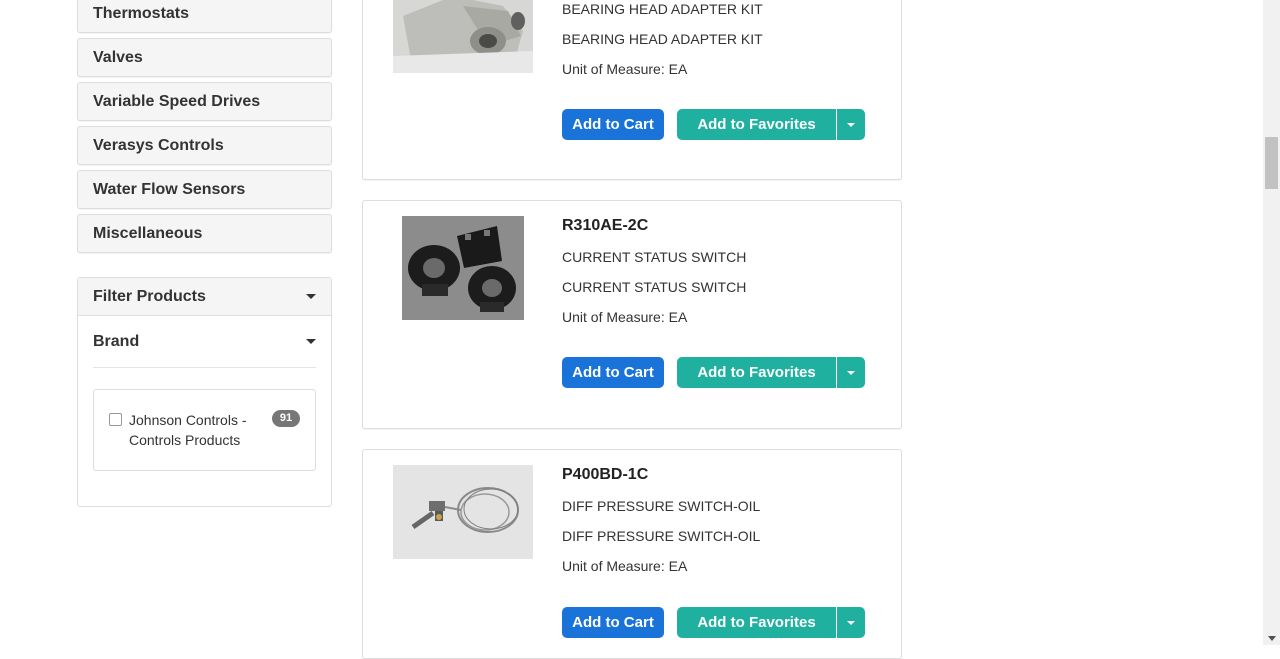  I want to click on brand-option-label: Johnson Controls - Controls Products, so click(194, 430).